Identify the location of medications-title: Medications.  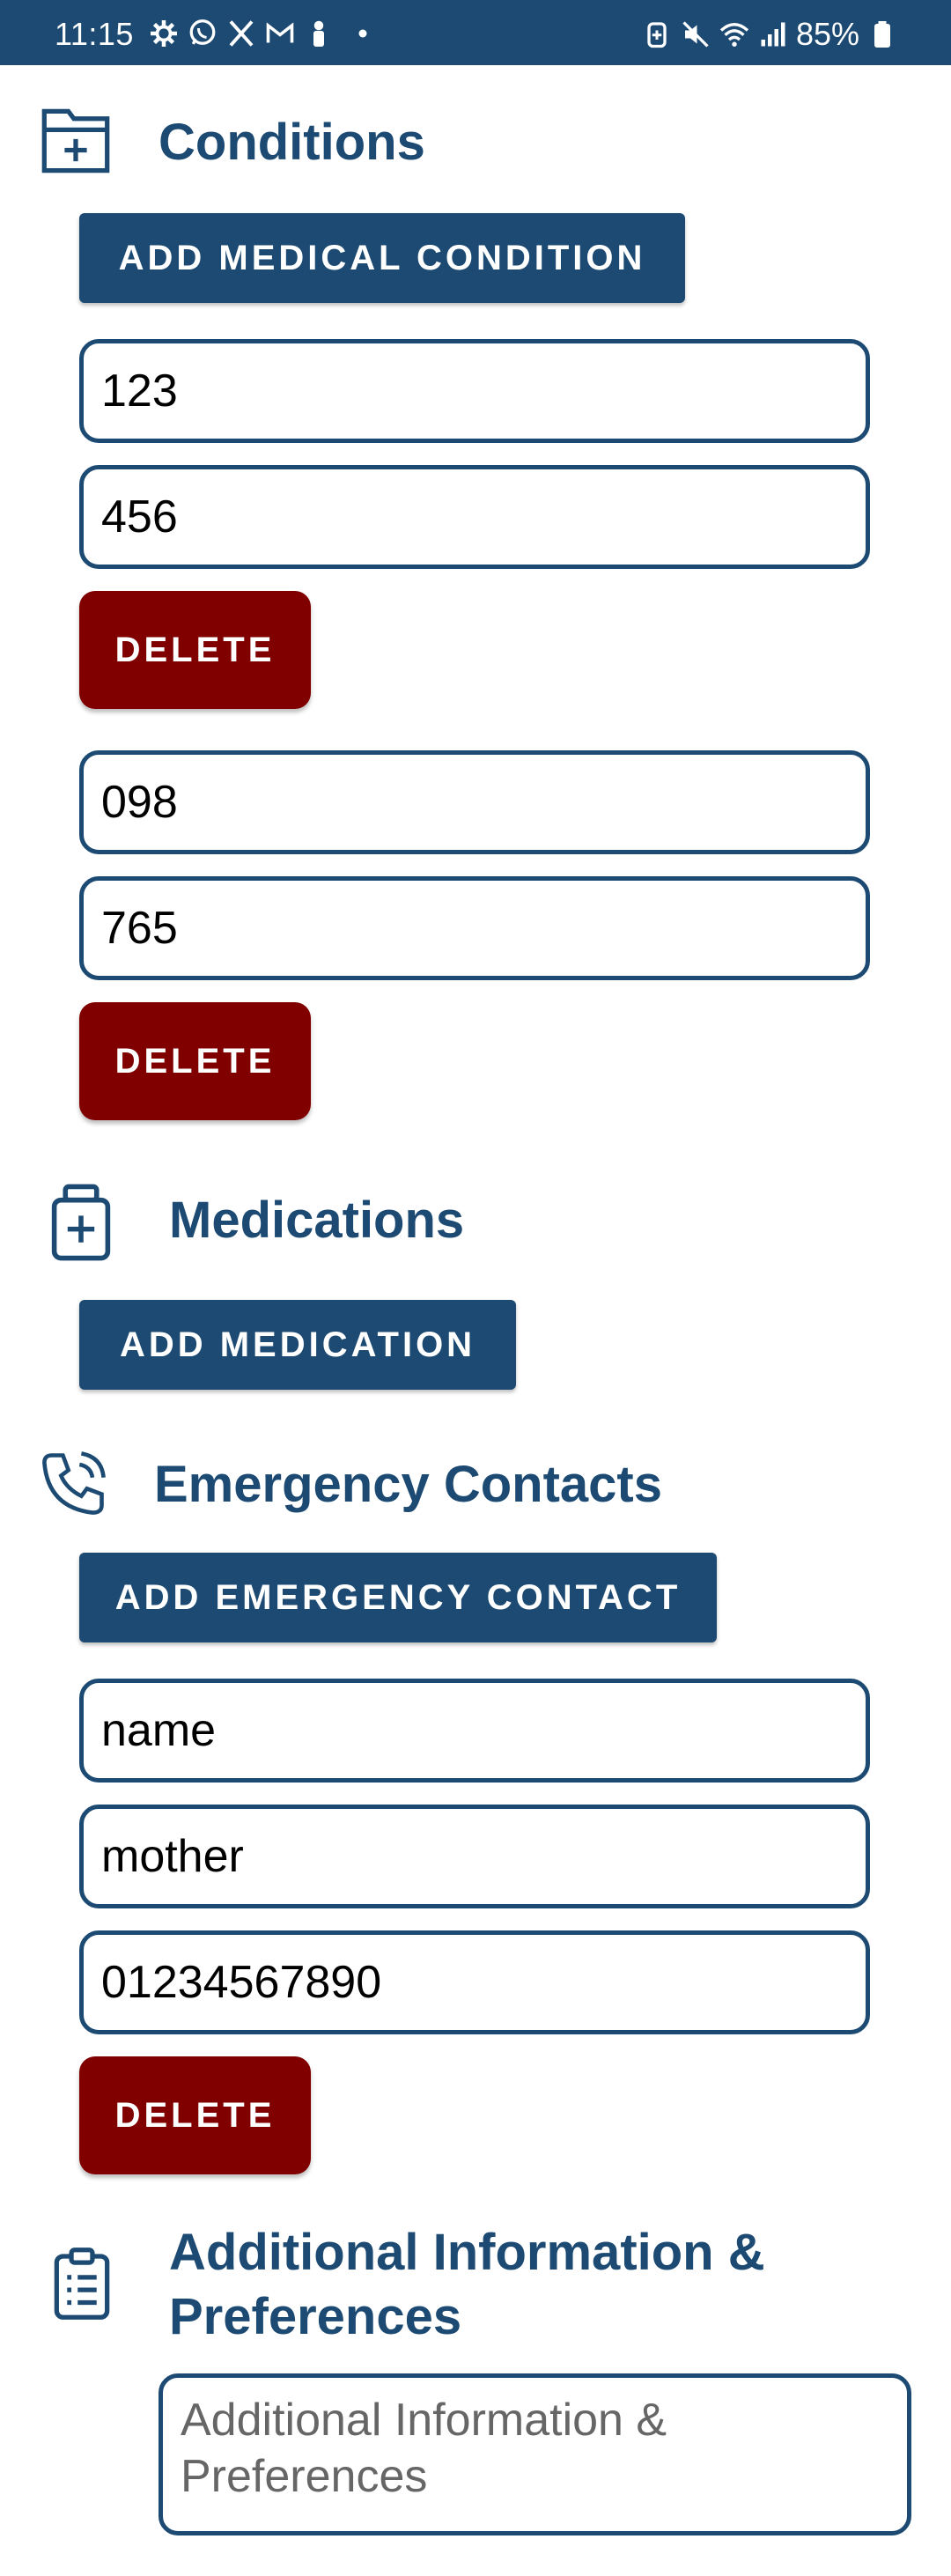
(317, 1220).